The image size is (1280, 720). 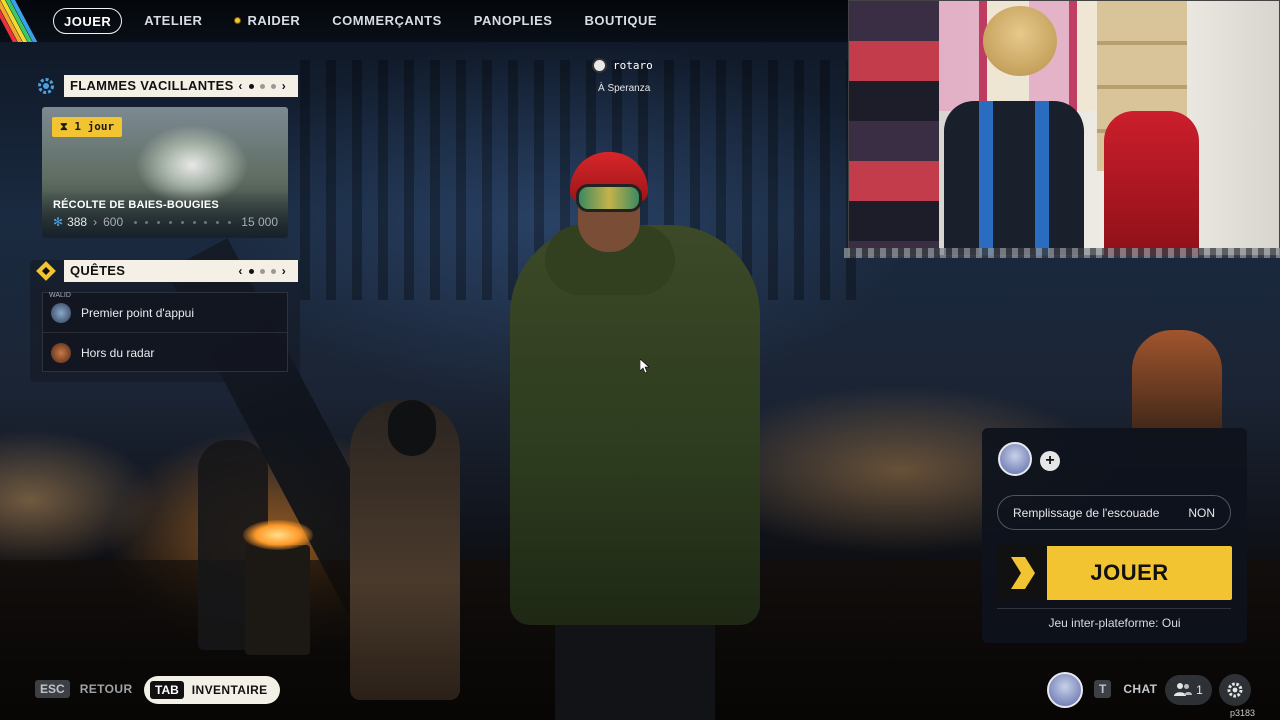 What do you see at coordinates (98, 270) in the screenshot?
I see `quests-title: QUÊTES` at bounding box center [98, 270].